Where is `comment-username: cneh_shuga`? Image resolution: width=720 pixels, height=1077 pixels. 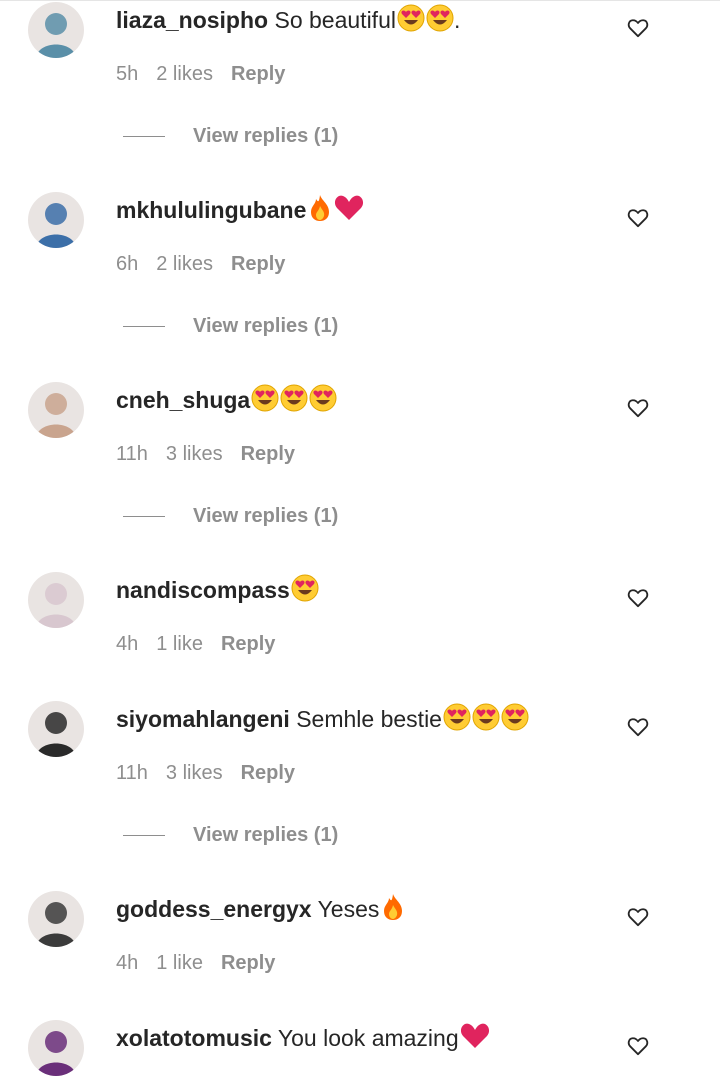 comment-username: cneh_shuga is located at coordinates (183, 400).